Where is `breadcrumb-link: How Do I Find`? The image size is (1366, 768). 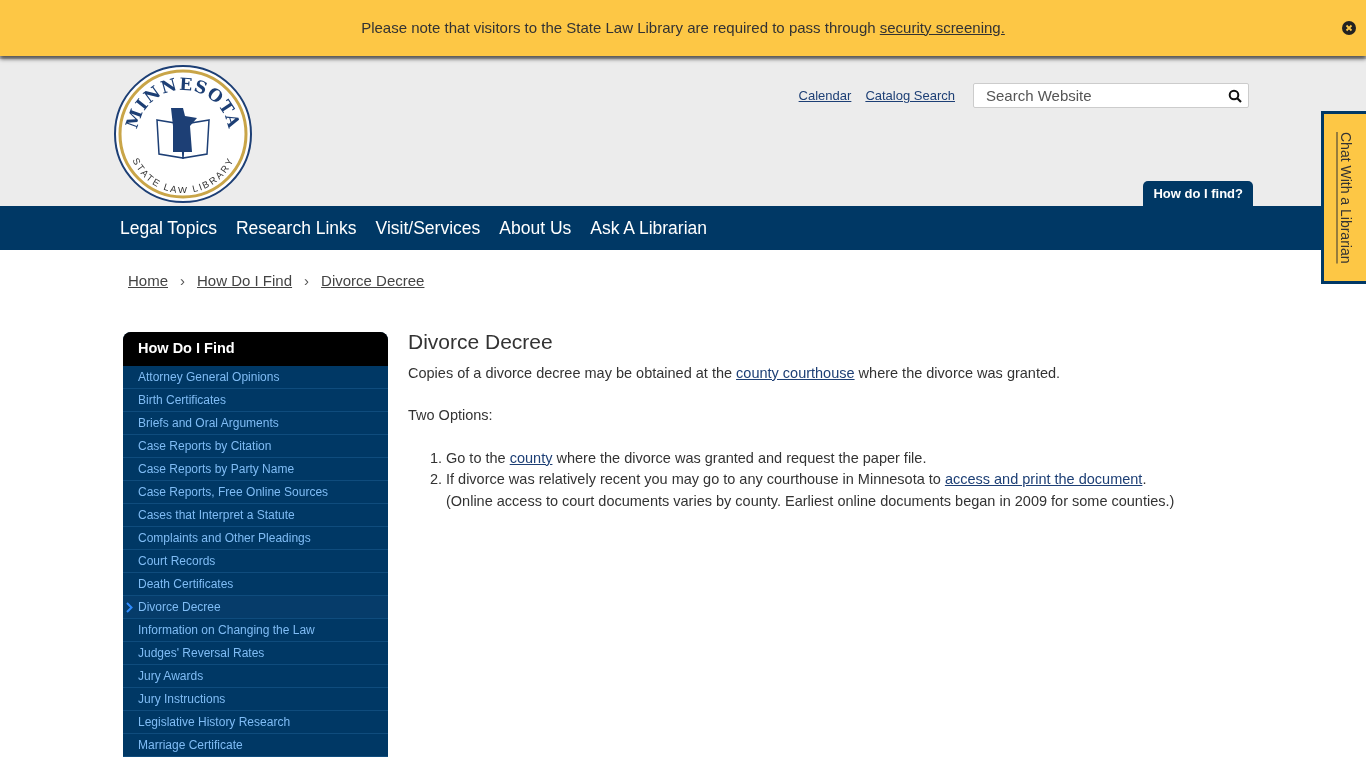 breadcrumb-link: How Do I Find is located at coordinates (245, 281).